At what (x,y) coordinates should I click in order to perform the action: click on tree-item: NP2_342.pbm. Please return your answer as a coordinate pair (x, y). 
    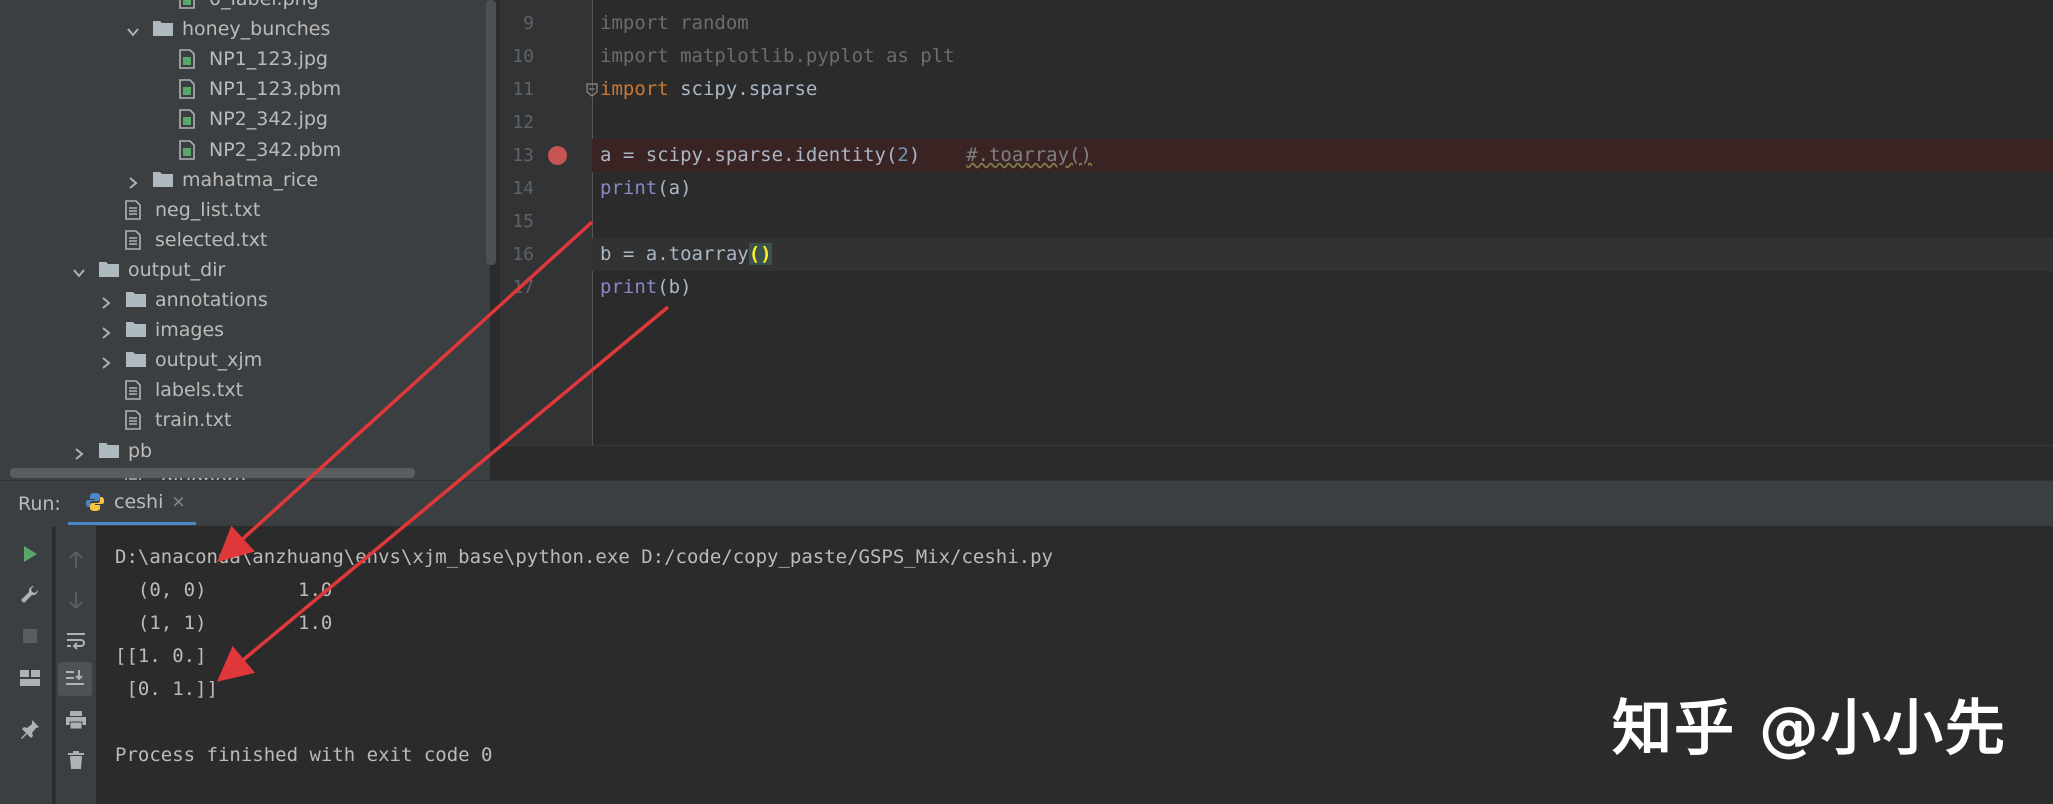
    Looking at the image, I should click on (247, 150).